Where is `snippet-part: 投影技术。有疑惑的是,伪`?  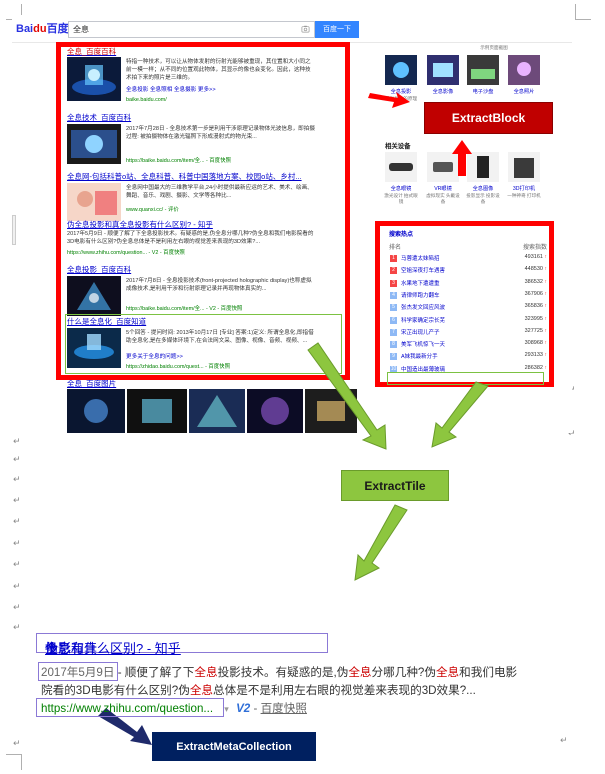 snippet-part: 投影技术。有疑惑的是,伪 is located at coordinates (283, 672).